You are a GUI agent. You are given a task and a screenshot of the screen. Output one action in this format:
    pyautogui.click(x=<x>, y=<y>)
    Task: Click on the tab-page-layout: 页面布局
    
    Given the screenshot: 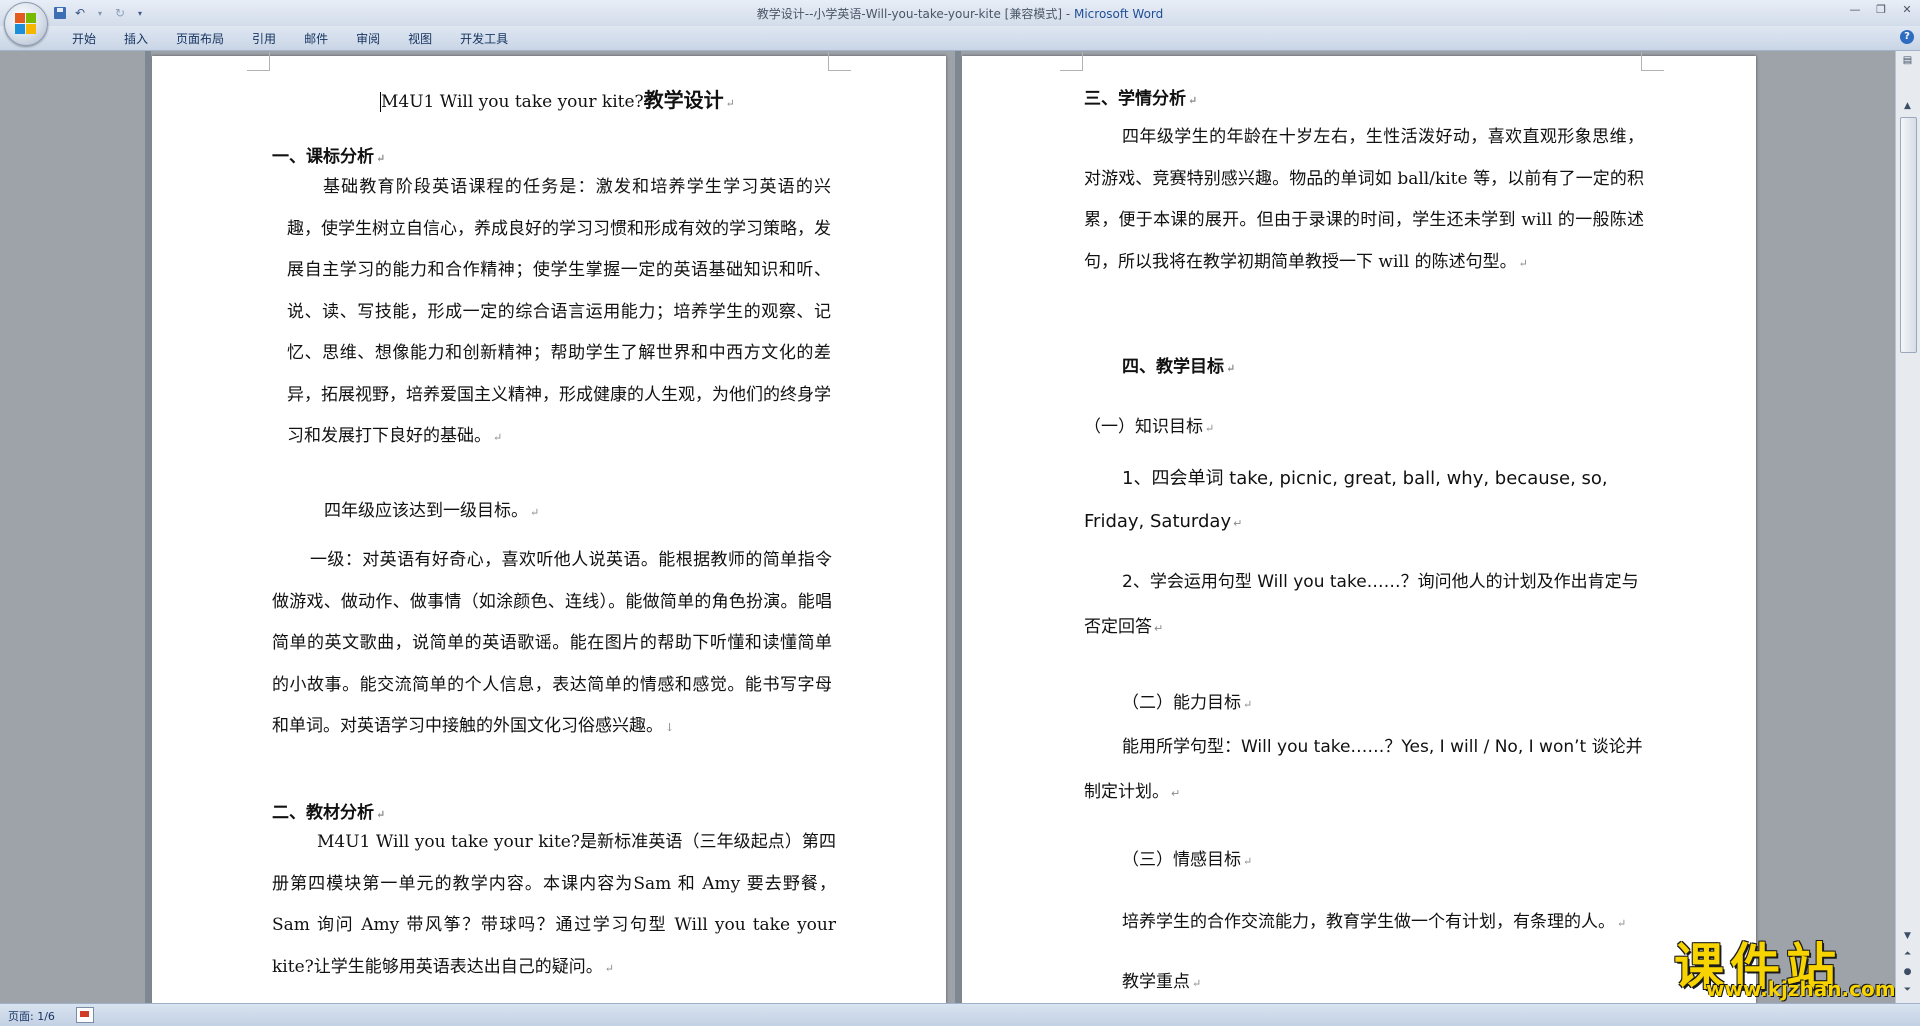 What is the action you would take?
    pyautogui.click(x=200, y=39)
    